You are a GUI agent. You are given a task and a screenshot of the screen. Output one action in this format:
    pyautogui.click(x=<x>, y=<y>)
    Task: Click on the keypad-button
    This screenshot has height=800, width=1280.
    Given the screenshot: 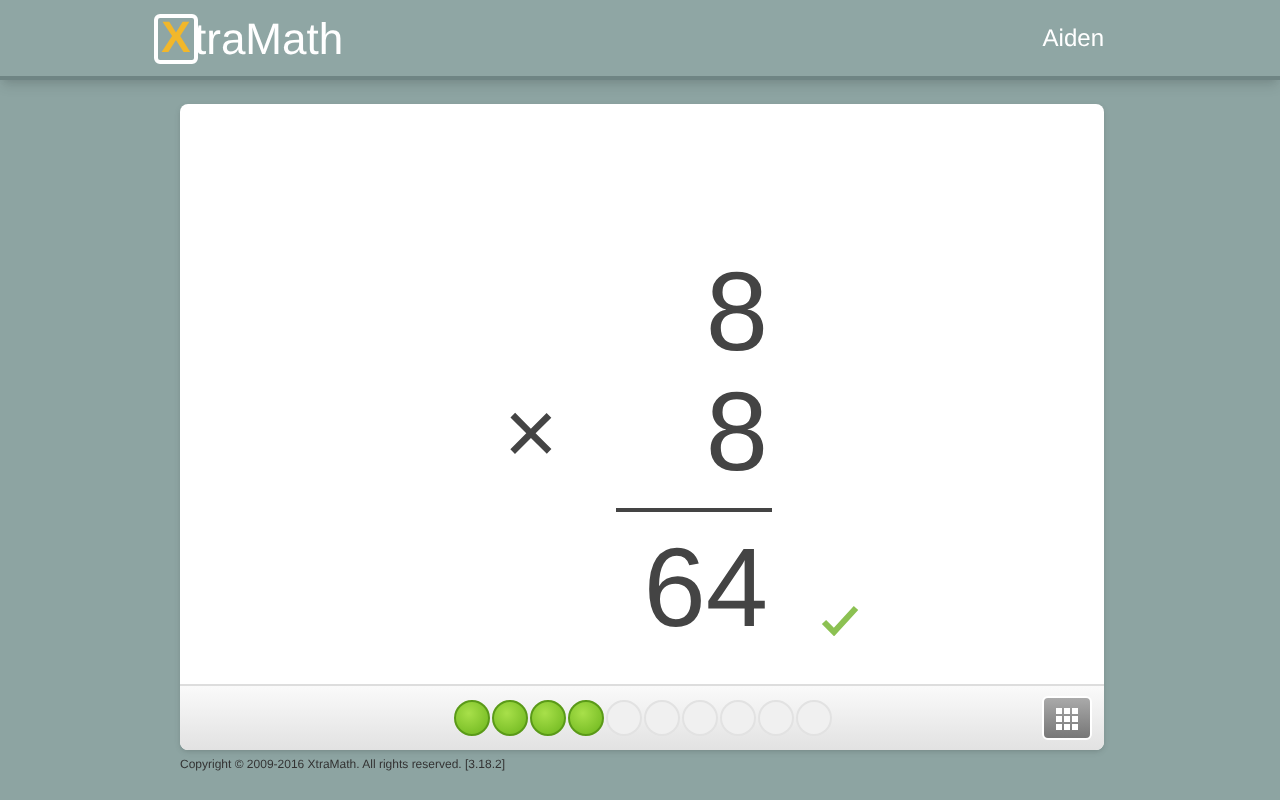 What is the action you would take?
    pyautogui.click(x=1067, y=718)
    